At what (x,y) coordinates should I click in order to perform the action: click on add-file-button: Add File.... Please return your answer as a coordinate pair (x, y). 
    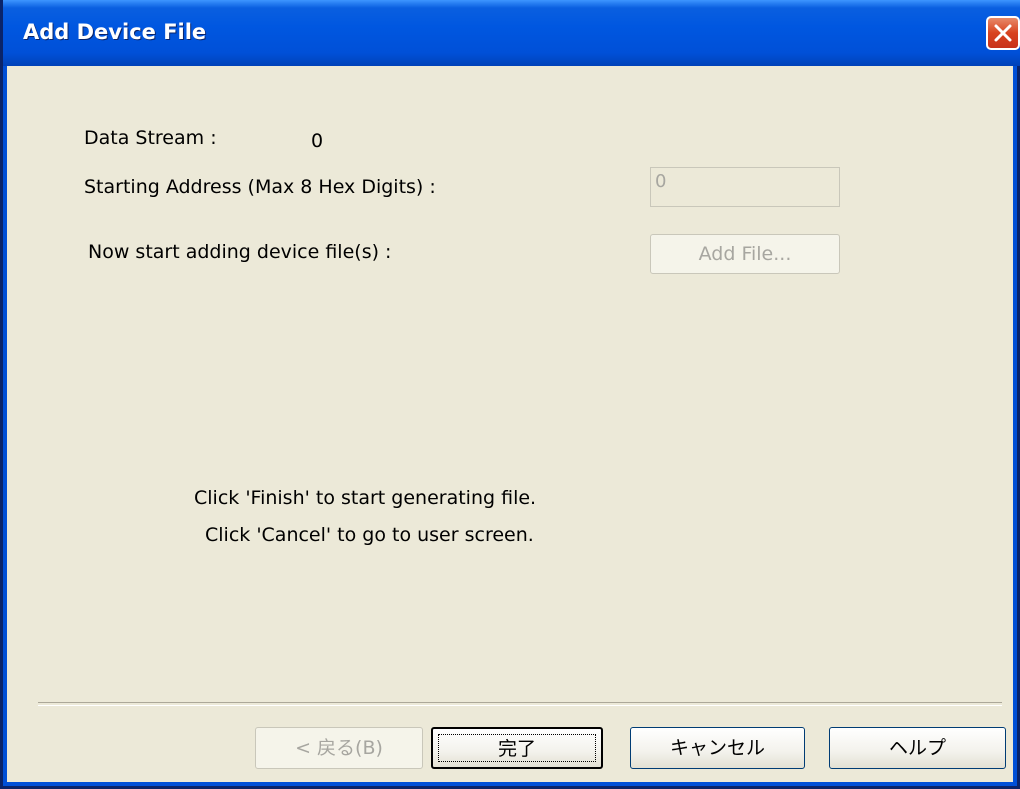
    Looking at the image, I should click on (745, 254).